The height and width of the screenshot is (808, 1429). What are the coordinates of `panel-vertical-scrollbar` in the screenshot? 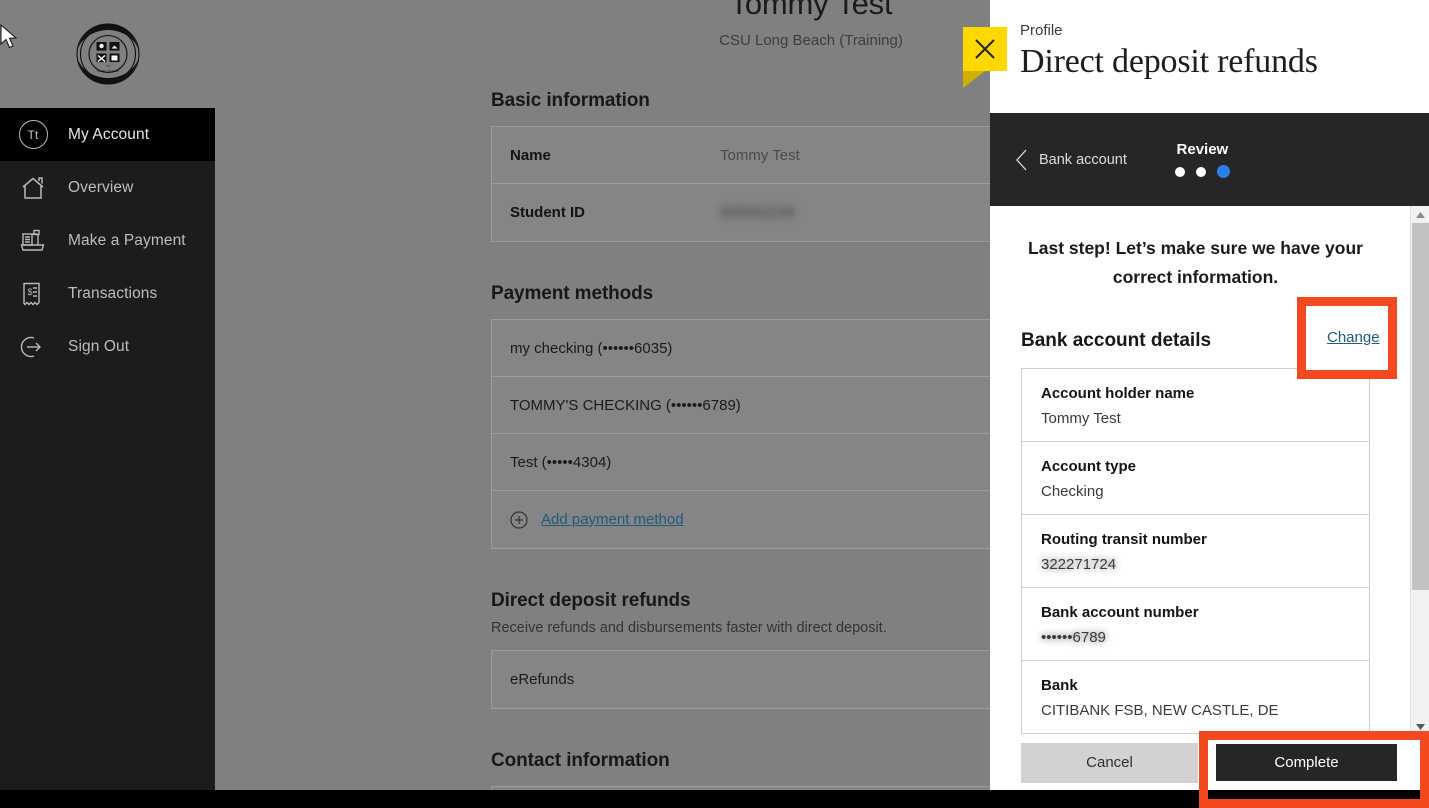 It's located at (1419, 470).